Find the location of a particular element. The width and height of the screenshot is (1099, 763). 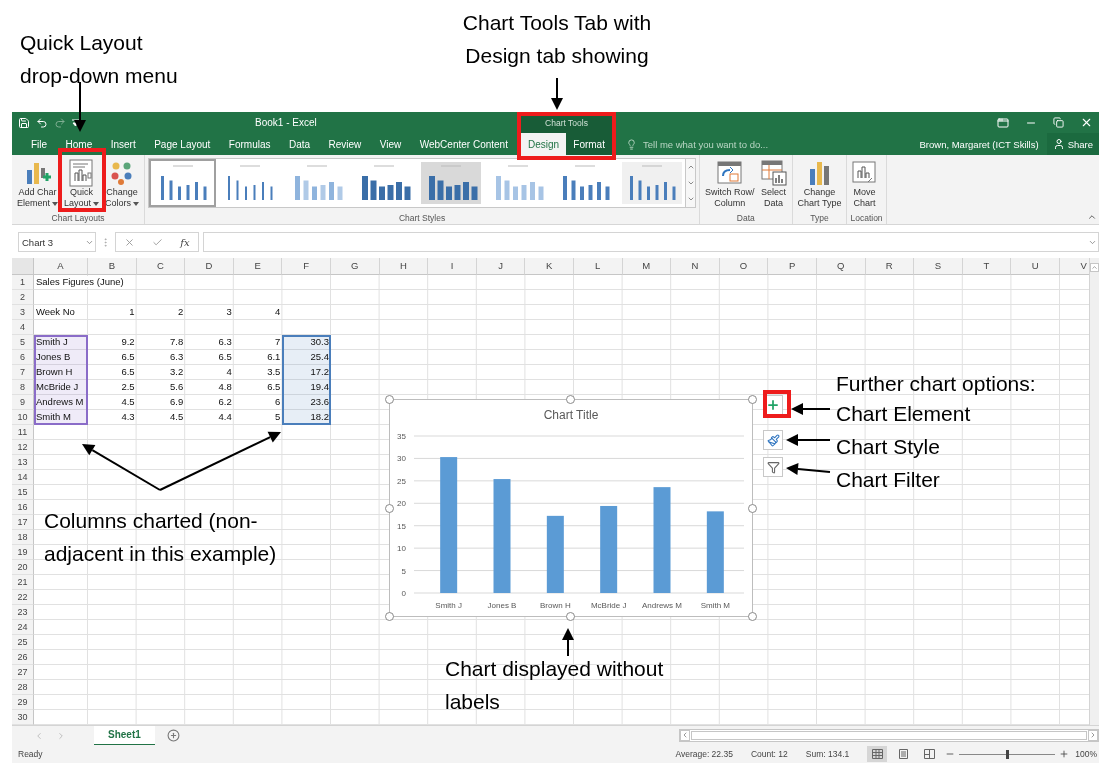

row-header: 10 is located at coordinates (23, 417).